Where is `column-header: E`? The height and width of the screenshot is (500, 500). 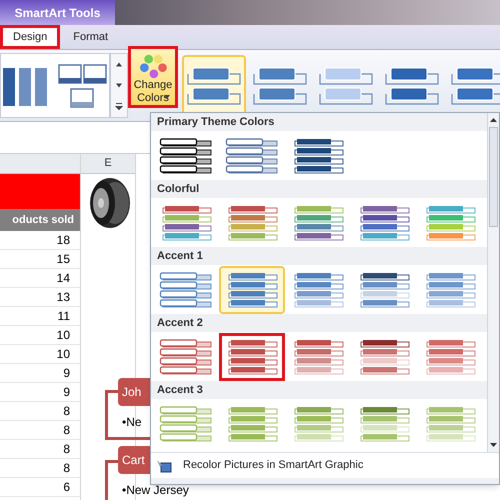
column-header: E is located at coordinates (108, 164).